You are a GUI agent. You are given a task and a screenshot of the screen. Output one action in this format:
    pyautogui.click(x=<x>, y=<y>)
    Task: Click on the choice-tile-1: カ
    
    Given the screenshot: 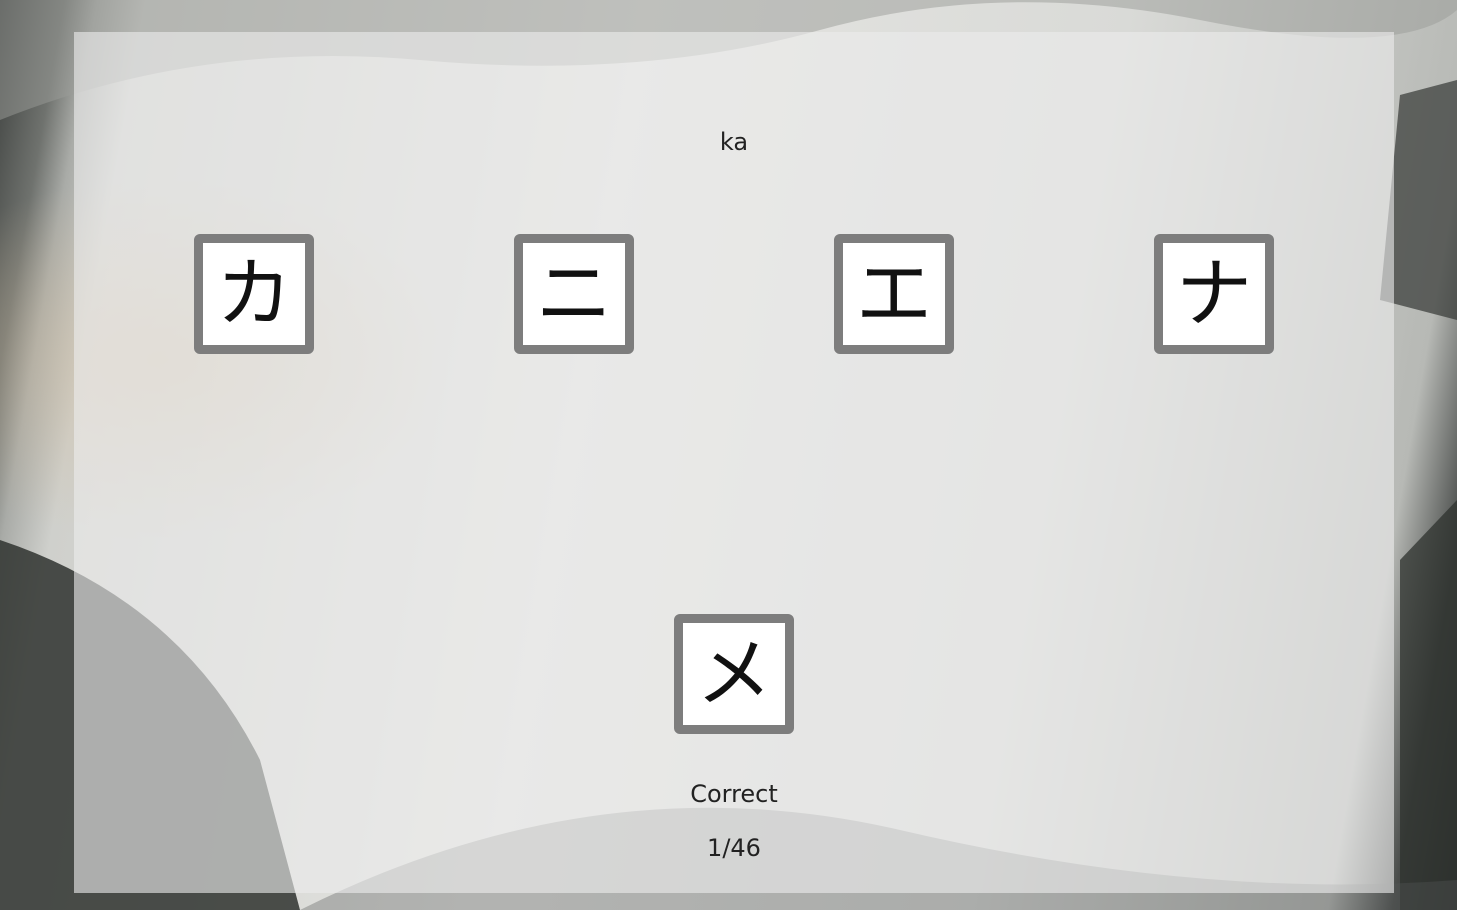 What is the action you would take?
    pyautogui.click(x=254, y=294)
    